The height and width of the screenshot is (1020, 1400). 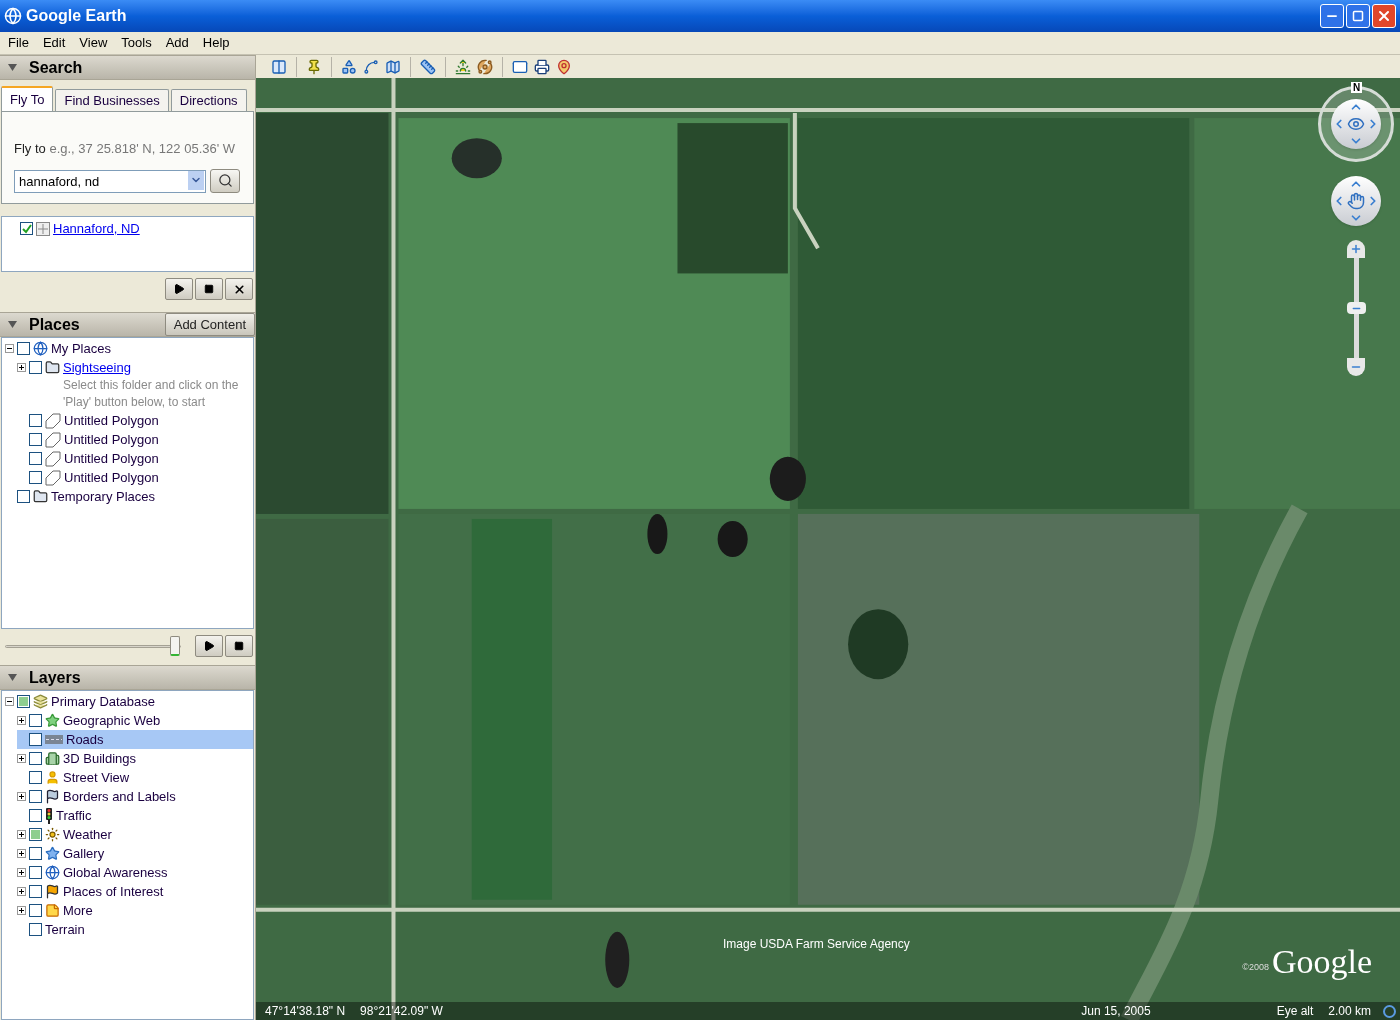 What do you see at coordinates (135, 834) in the screenshot?
I see `tree-row: Weather` at bounding box center [135, 834].